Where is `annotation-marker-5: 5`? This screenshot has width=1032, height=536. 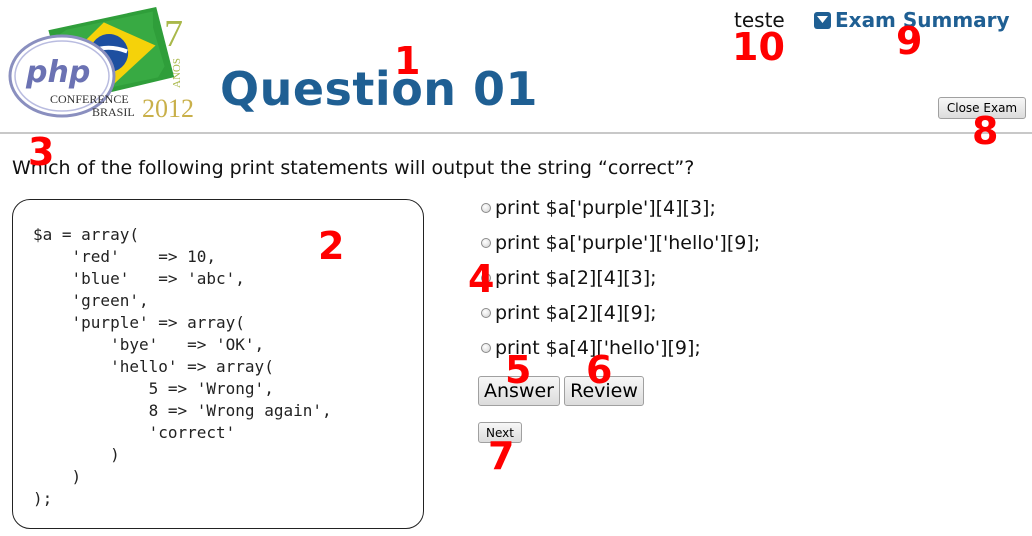
annotation-marker-5: 5 is located at coordinates (518, 370).